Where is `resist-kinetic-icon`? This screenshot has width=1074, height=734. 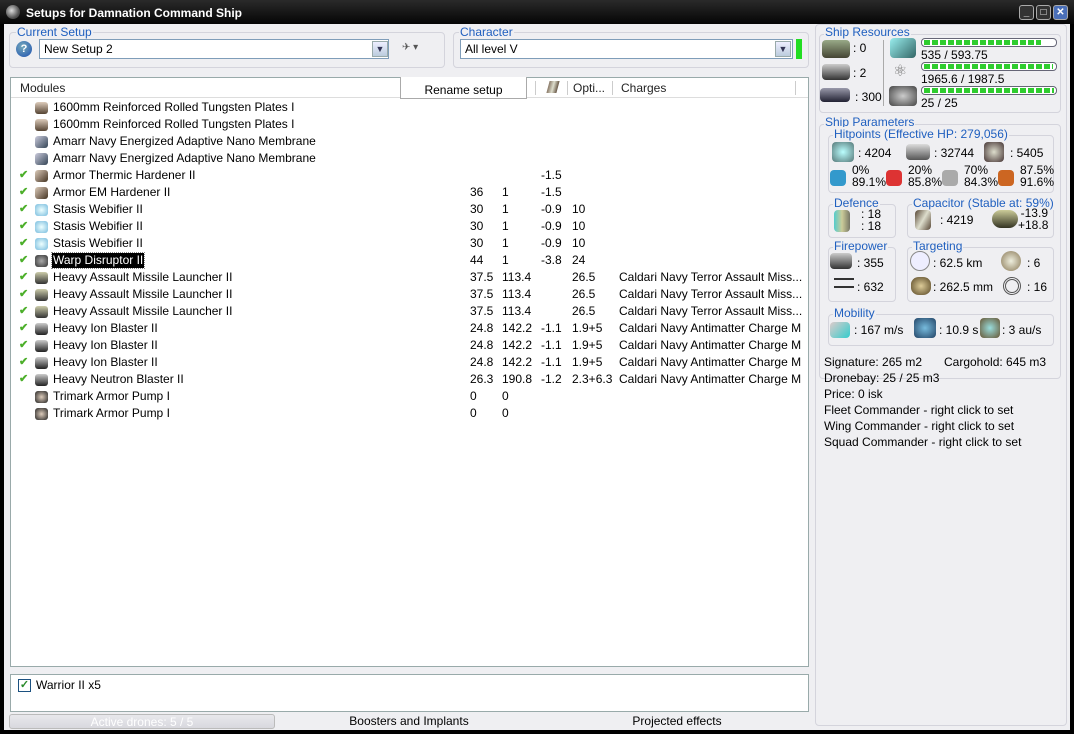 resist-kinetic-icon is located at coordinates (950, 178).